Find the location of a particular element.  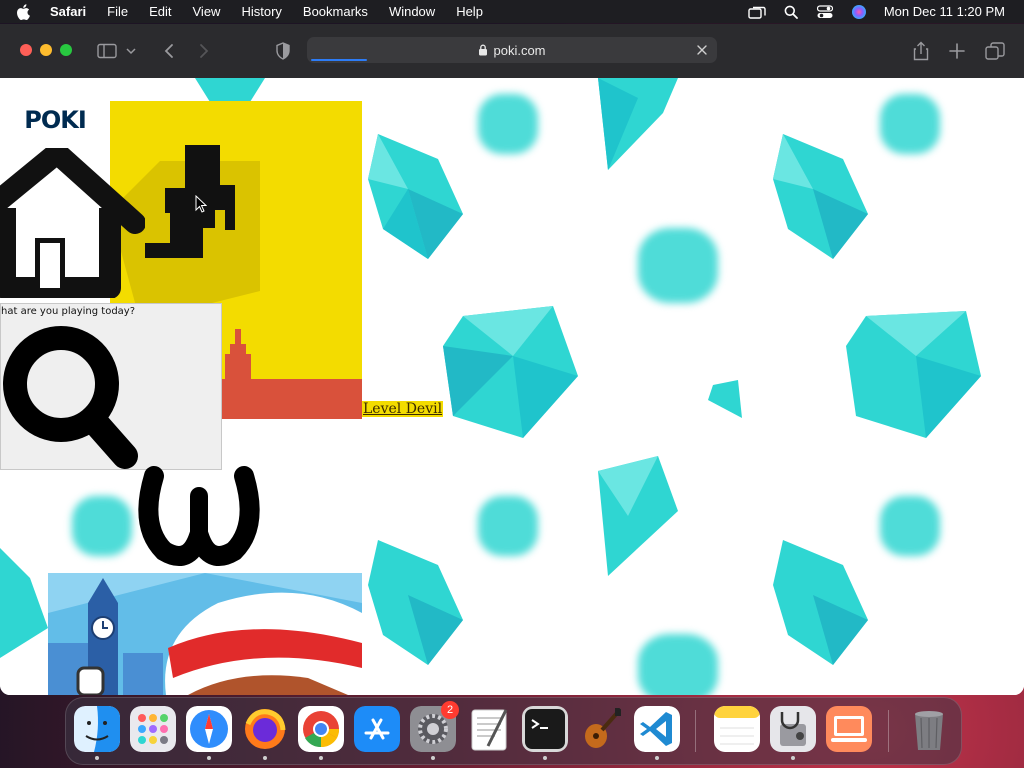

safari-icon is located at coordinates (209, 729).